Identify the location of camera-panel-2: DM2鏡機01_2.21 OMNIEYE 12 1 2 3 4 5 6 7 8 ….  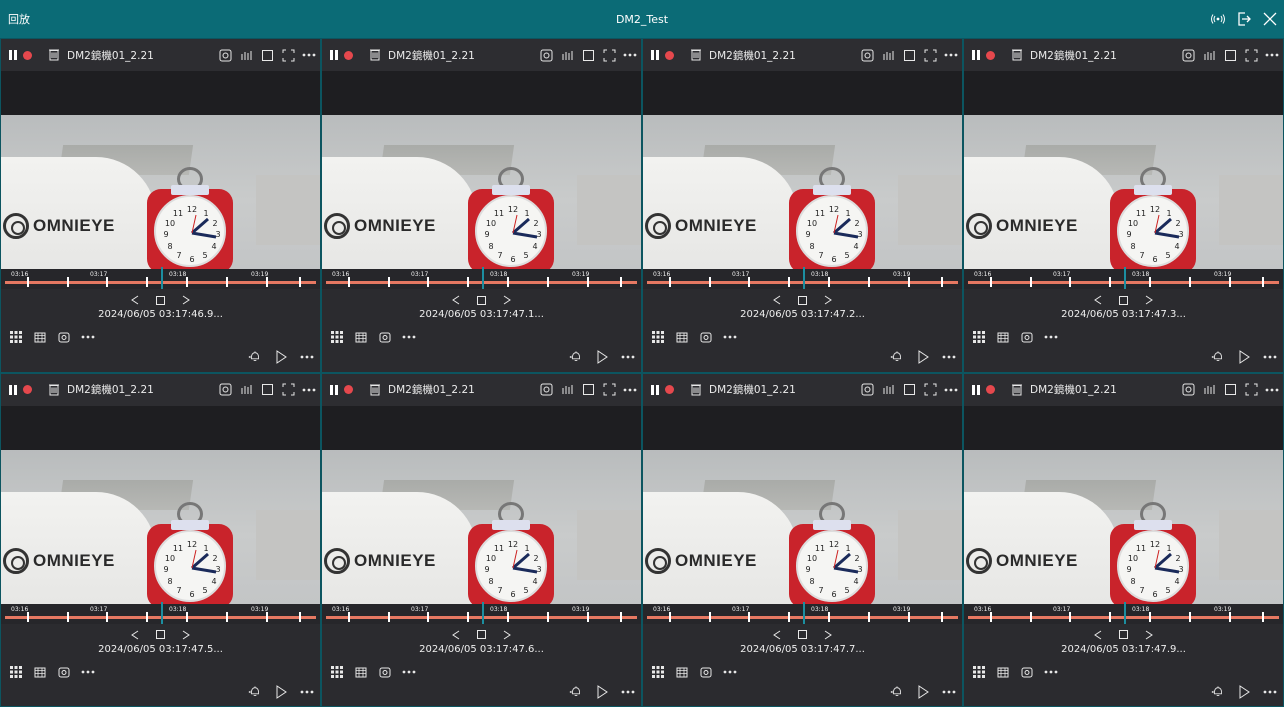
(481, 205).